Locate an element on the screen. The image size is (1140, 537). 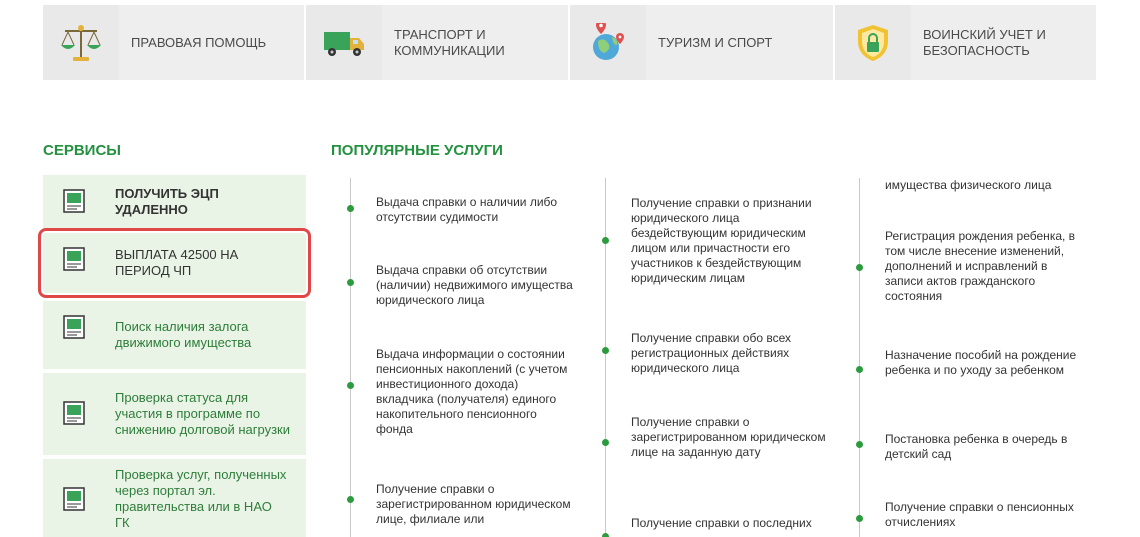
category-row: ПРАВОВАЯ ПОМОЩЬ ТРАНСПОРТ И КОММУНИКАЦИИ is located at coordinates (569, 42).